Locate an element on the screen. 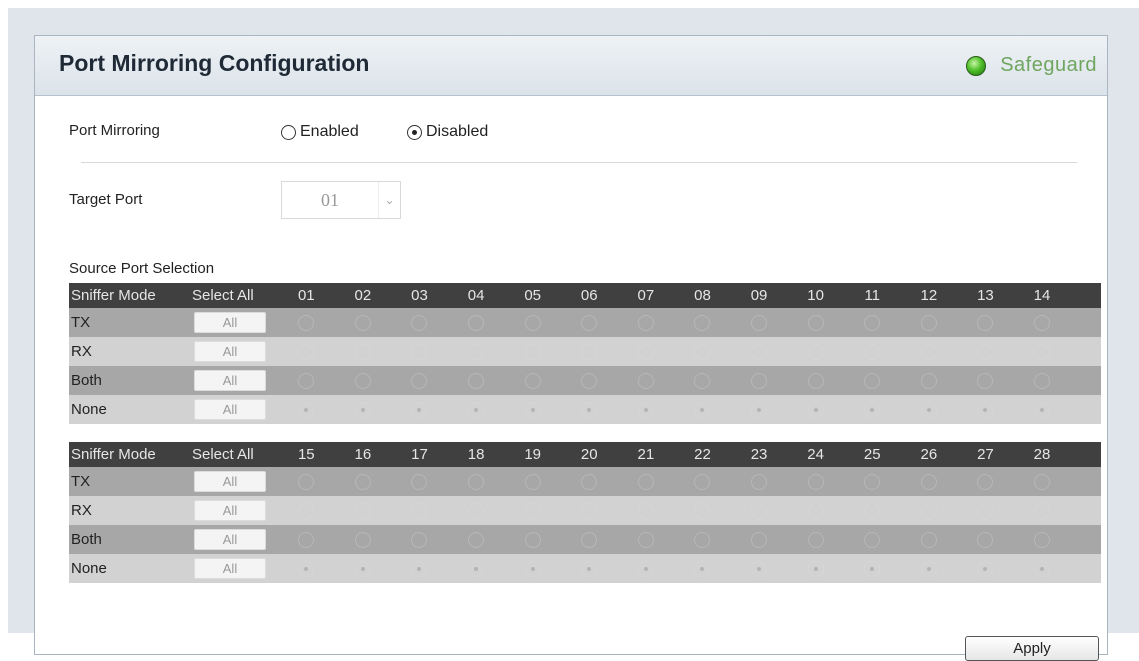 This screenshot has width=1139, height=661. port-mirroring-disabled-option: Disabled is located at coordinates (447, 132).